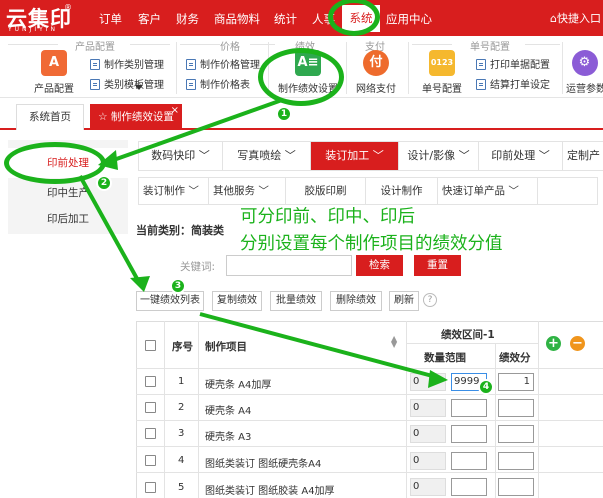  What do you see at coordinates (195, 131) in the screenshot?
I see `arrow-line-1-to-prepress` at bounding box center [195, 131].